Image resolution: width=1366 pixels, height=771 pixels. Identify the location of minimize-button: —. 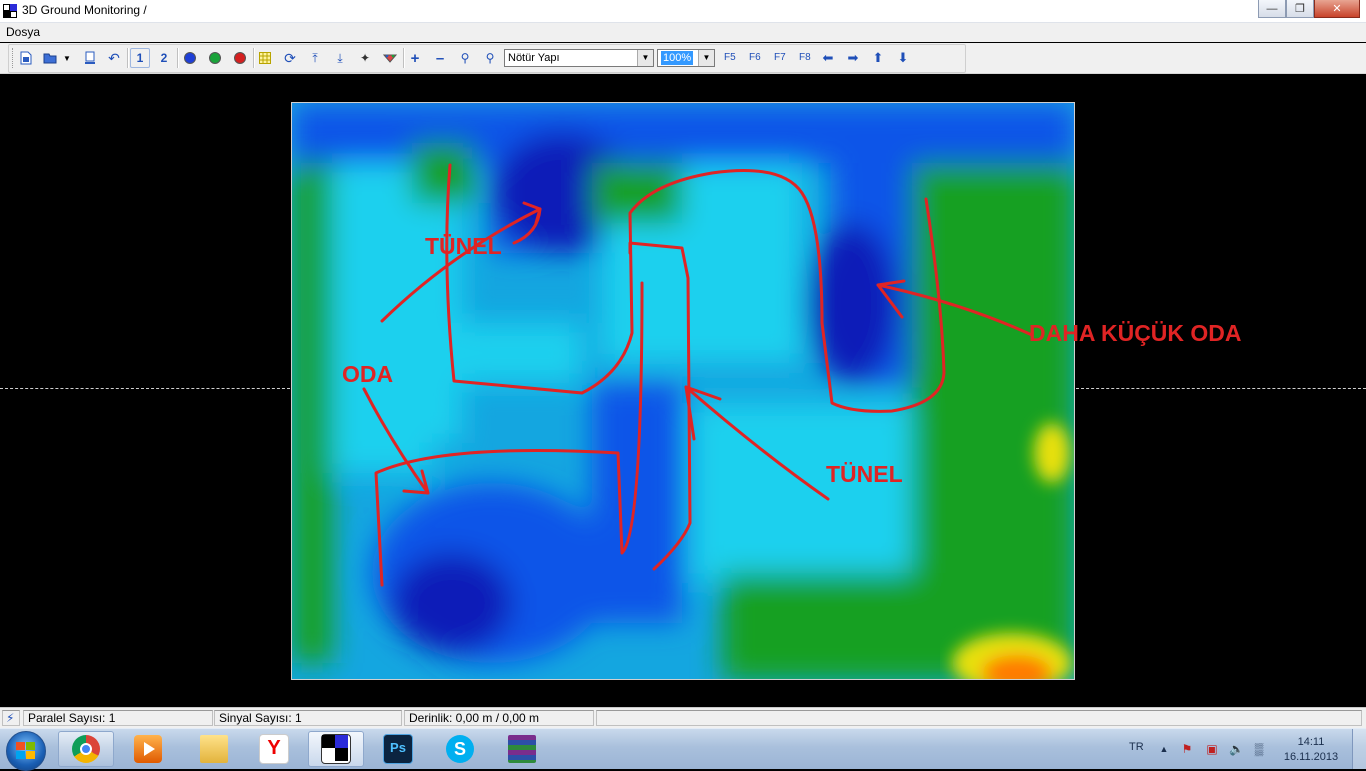
(1272, 9).